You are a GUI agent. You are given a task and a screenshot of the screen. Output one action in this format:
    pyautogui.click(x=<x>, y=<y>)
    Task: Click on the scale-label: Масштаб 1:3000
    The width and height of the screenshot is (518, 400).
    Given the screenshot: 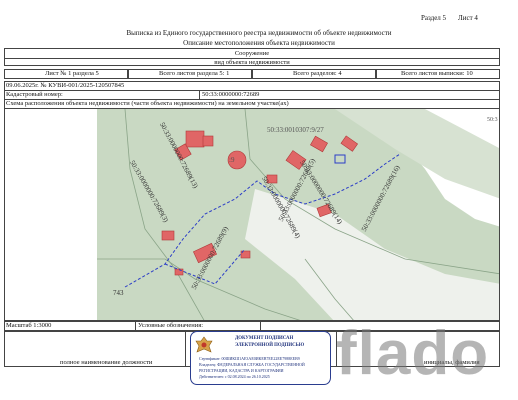 What is the action you would take?
    pyautogui.click(x=29, y=325)
    